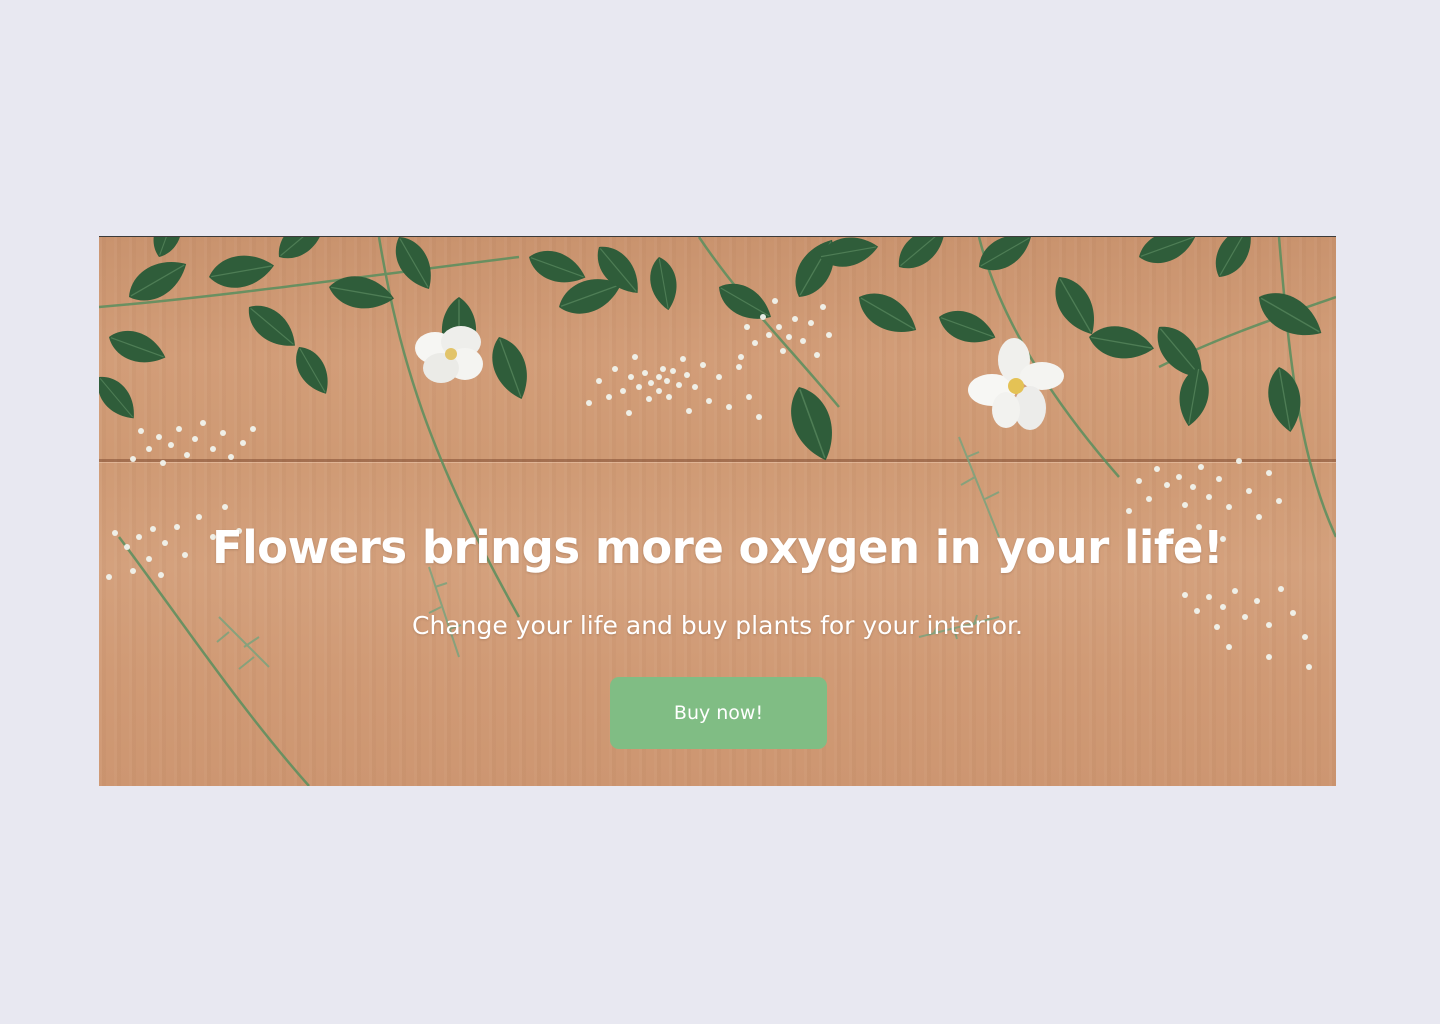 The image size is (1440, 1024). Describe the element at coordinates (717, 547) in the screenshot. I see `hero-headline: Flowers brings more oxygen in your life!` at that location.